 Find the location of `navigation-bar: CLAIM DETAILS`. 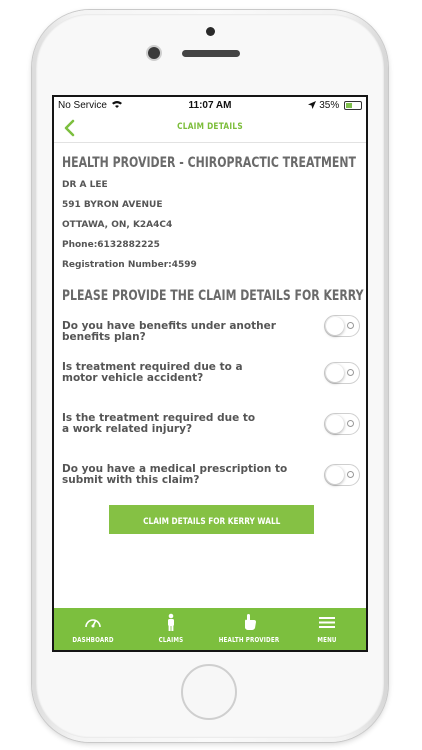

navigation-bar: CLAIM DETAILS is located at coordinates (210, 128).